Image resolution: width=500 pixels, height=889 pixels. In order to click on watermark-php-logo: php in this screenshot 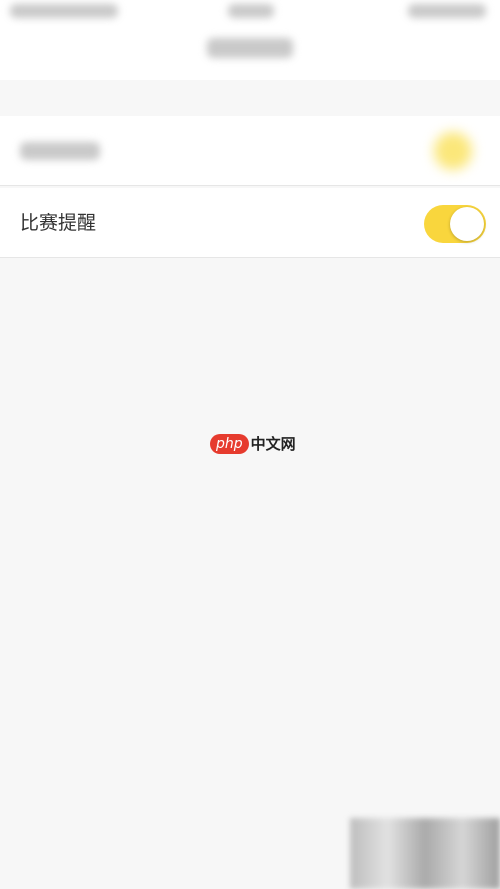, I will do `click(229, 443)`.